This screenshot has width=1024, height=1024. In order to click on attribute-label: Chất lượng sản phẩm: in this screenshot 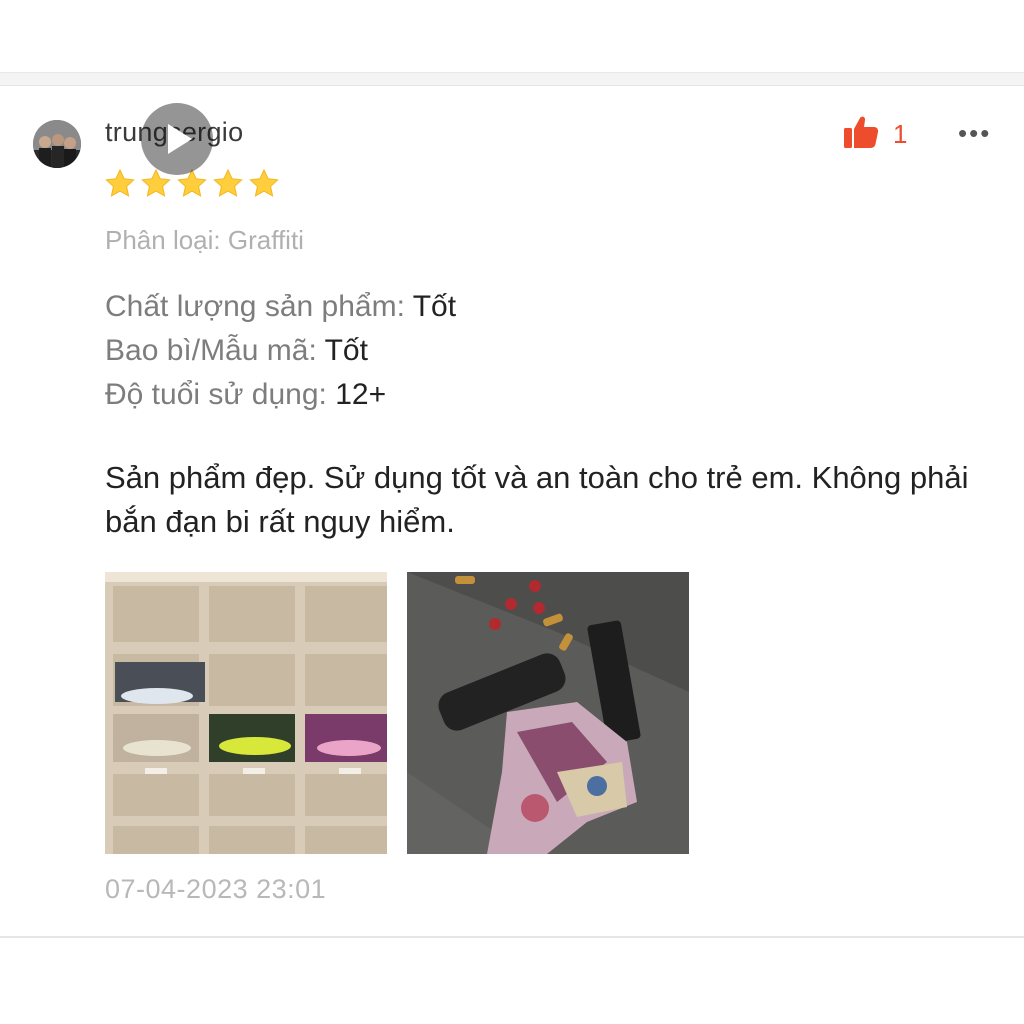, I will do `click(259, 306)`.